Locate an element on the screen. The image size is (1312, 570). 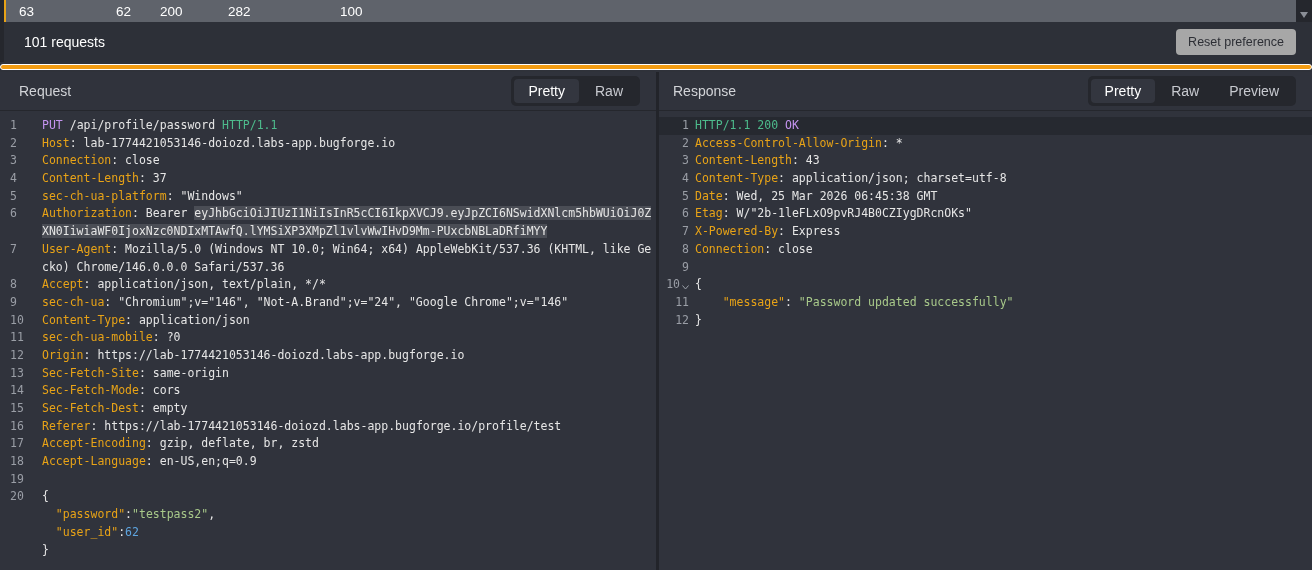
code-text: : * is located at coordinates (892, 142).